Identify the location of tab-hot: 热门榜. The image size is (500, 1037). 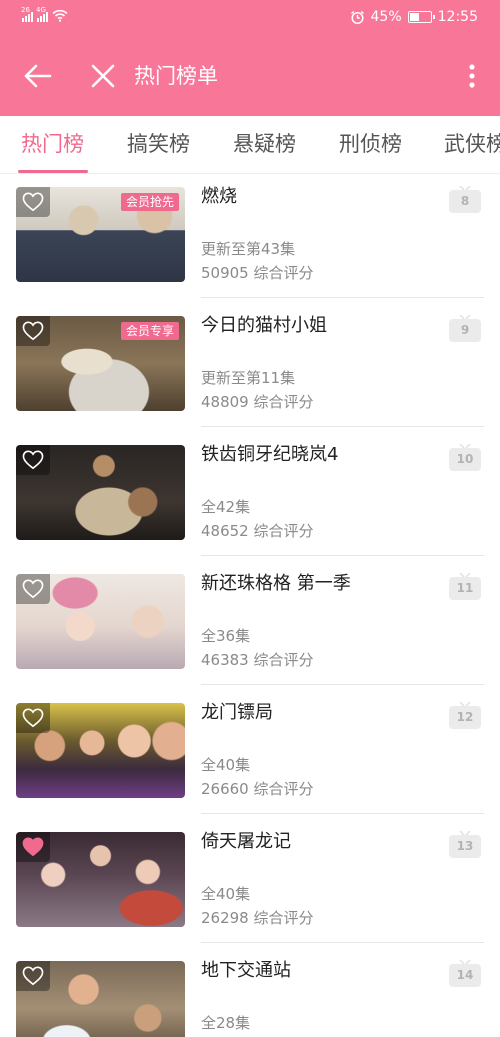
(52, 144).